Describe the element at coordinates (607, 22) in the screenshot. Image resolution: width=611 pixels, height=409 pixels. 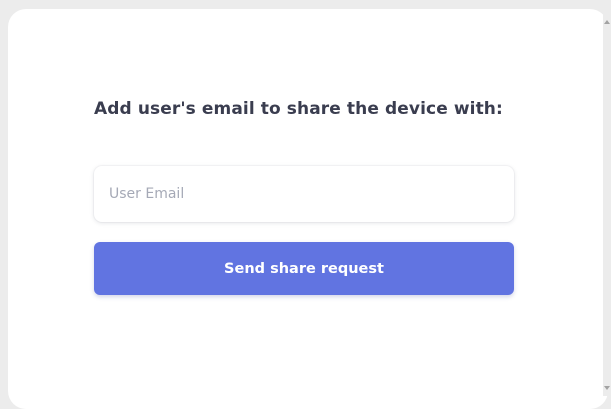
I see `scroll-up-arrow-icon` at that location.